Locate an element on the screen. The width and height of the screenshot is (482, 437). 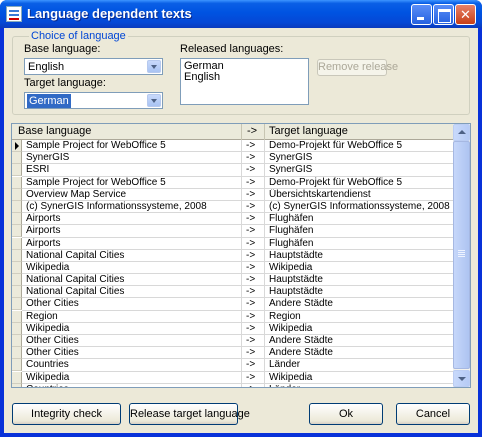
cell-target-text: Region is located at coordinates (359, 316).